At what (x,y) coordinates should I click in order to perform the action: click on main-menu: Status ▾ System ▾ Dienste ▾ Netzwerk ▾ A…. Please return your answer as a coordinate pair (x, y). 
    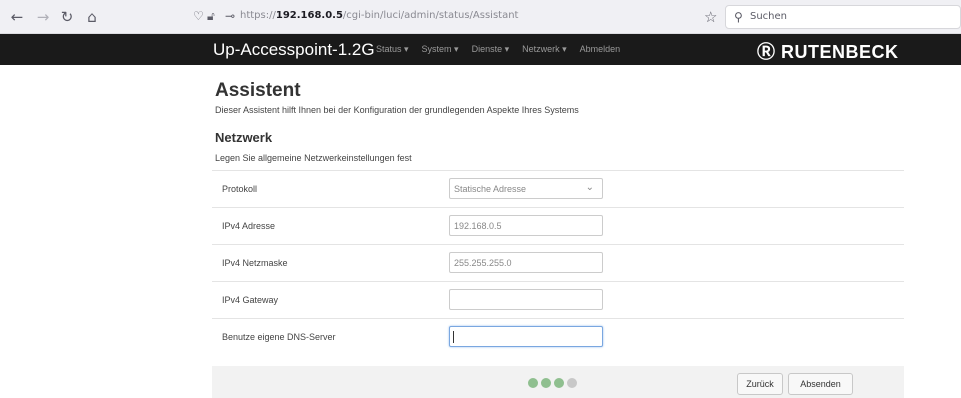
    Looking at the image, I should click on (504, 49).